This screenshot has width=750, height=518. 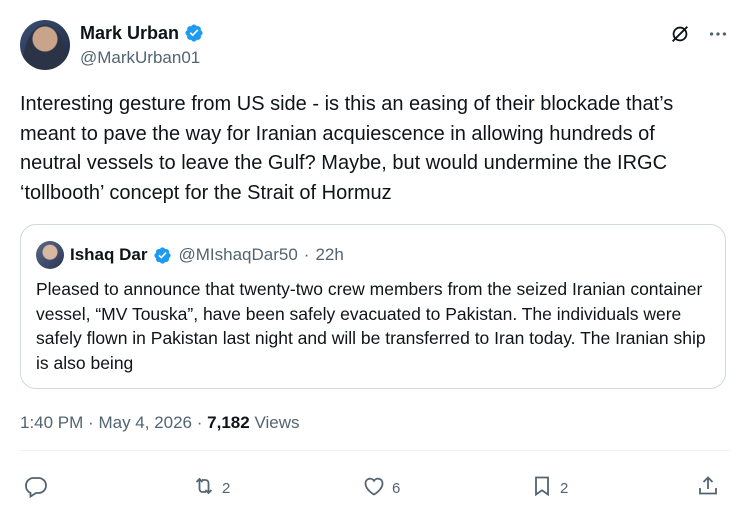 I want to click on more-icon, so click(x=718, y=34).